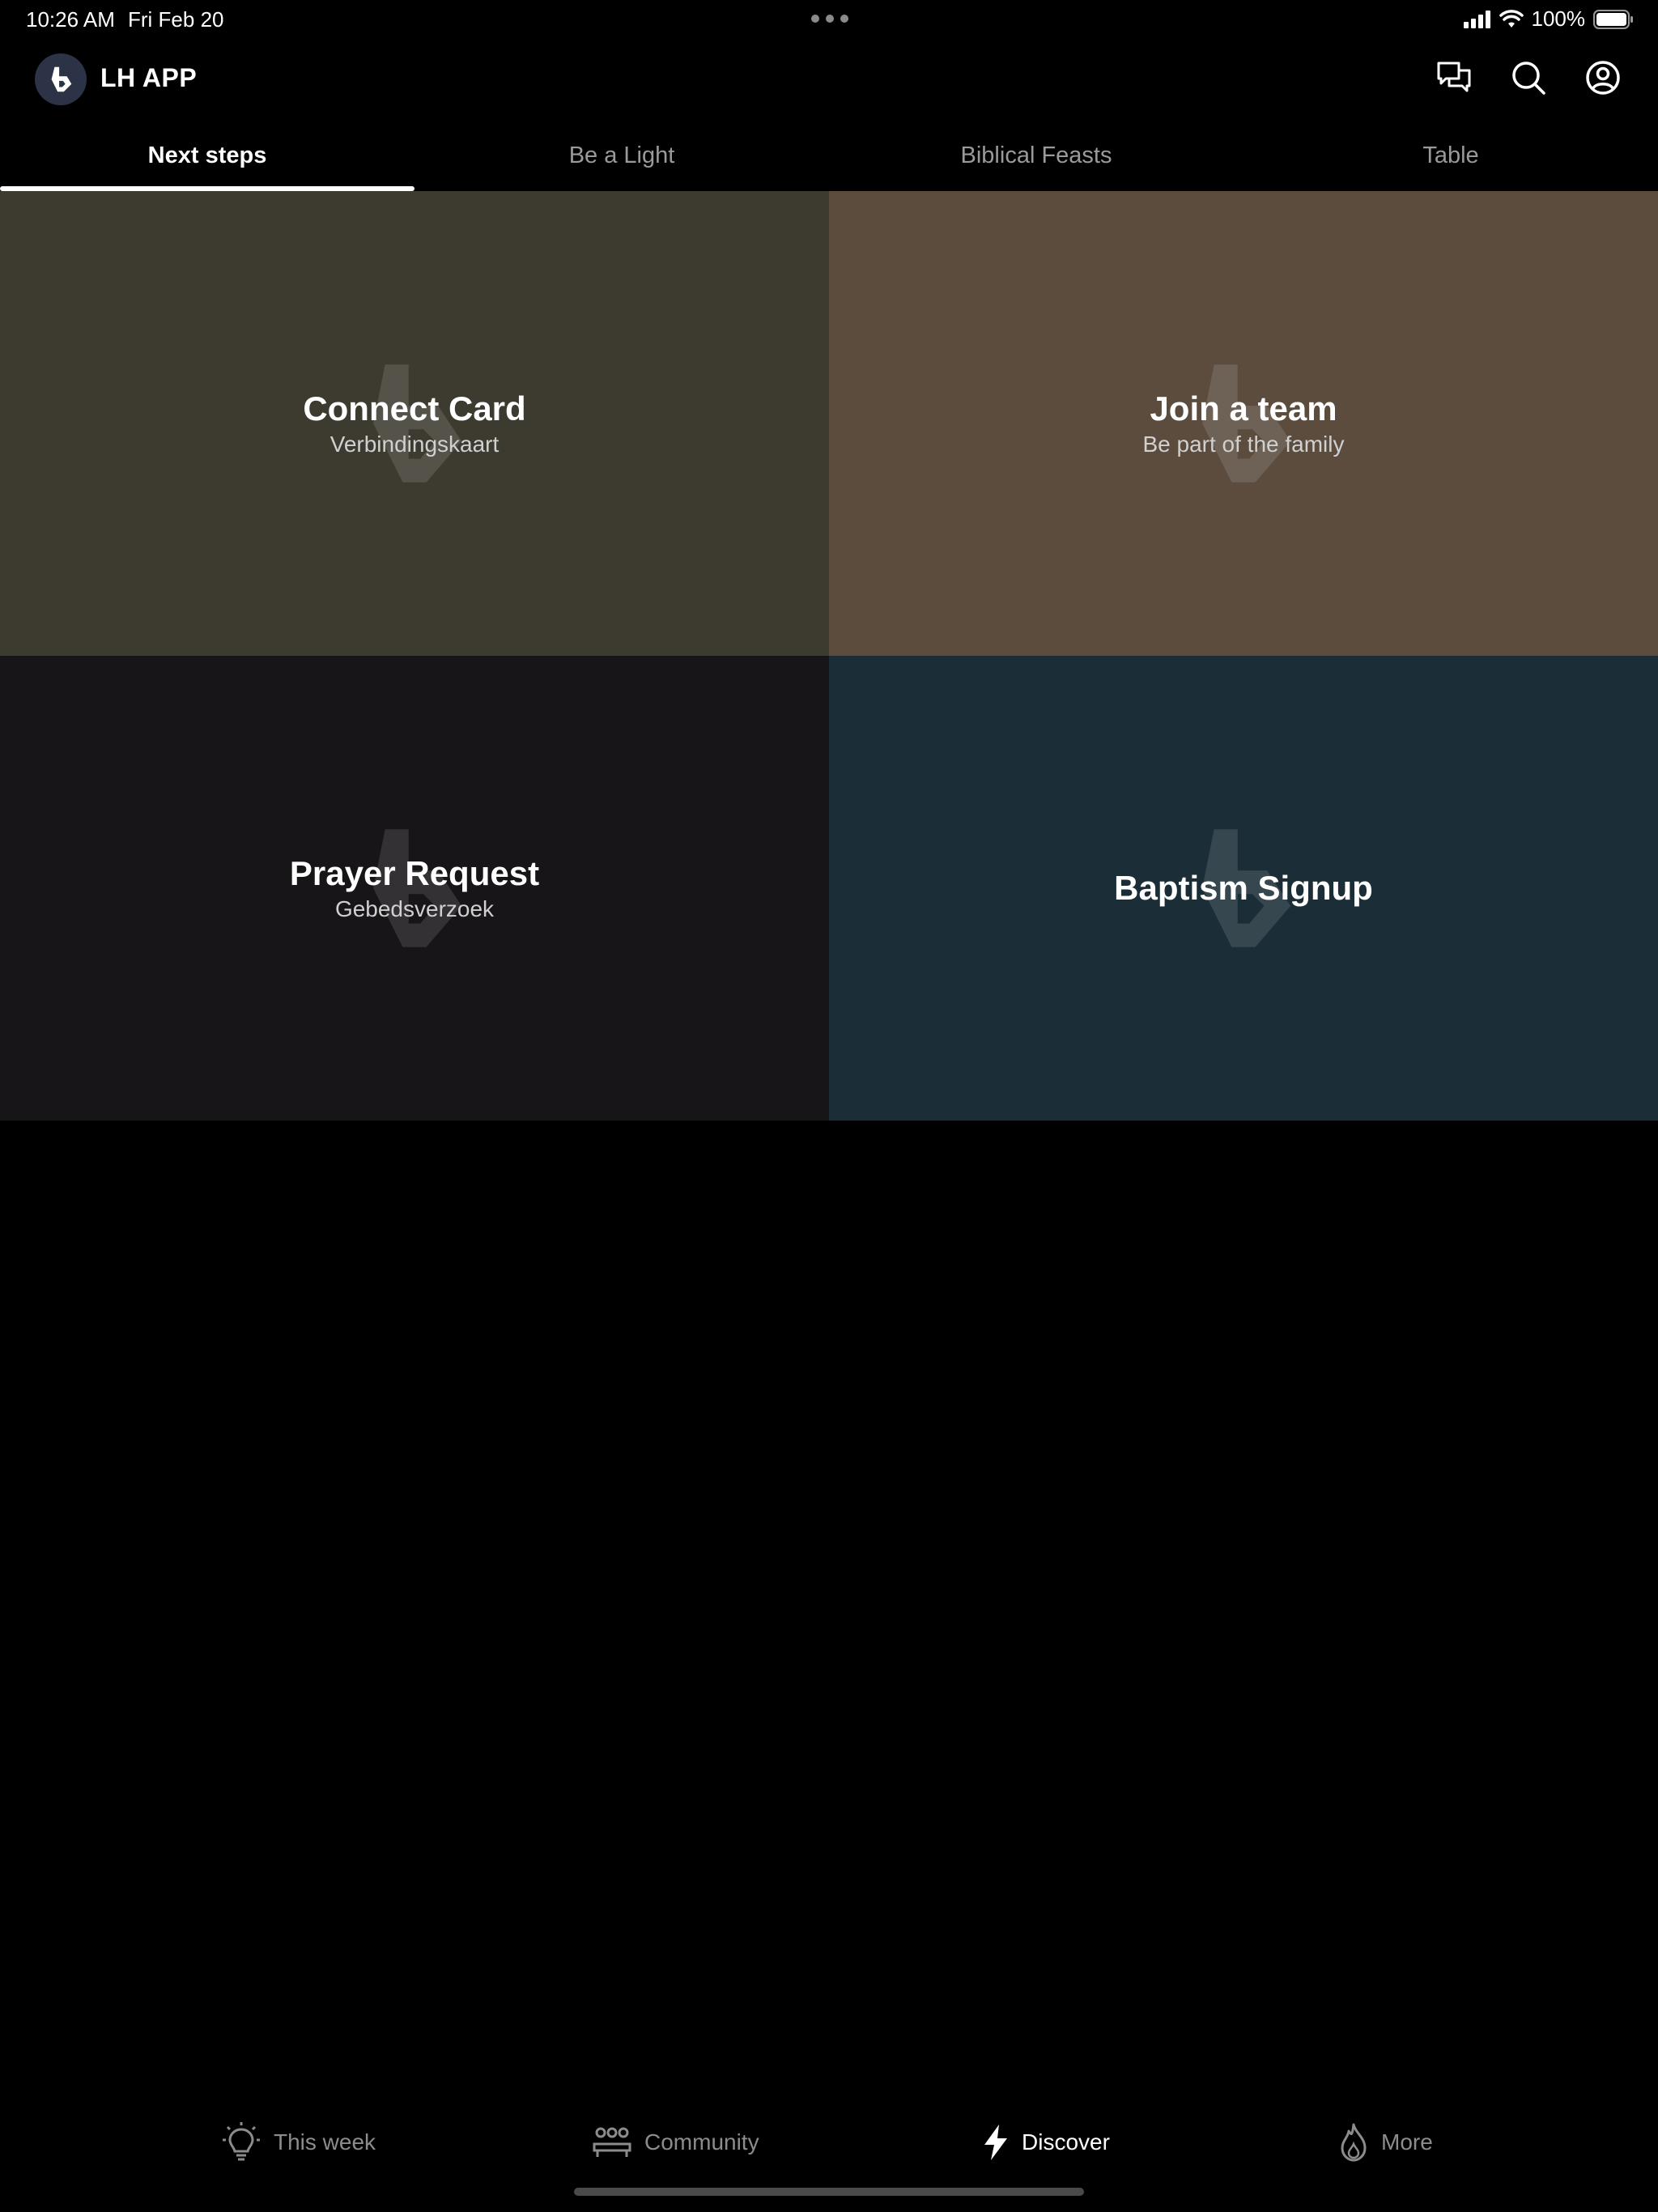 The height and width of the screenshot is (2212, 1658). I want to click on app-title: LH APP, so click(149, 77).